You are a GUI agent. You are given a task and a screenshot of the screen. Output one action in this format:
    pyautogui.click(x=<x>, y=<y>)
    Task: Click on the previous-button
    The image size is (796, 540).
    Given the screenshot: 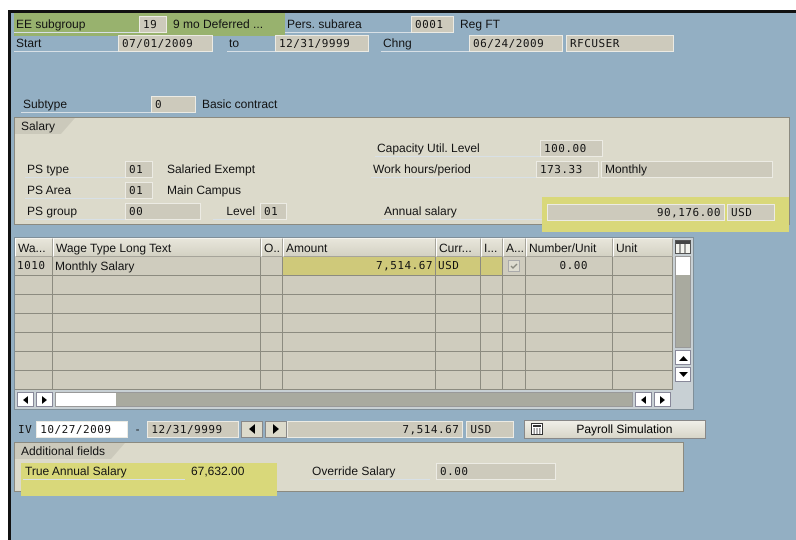 What is the action you would take?
    pyautogui.click(x=252, y=429)
    